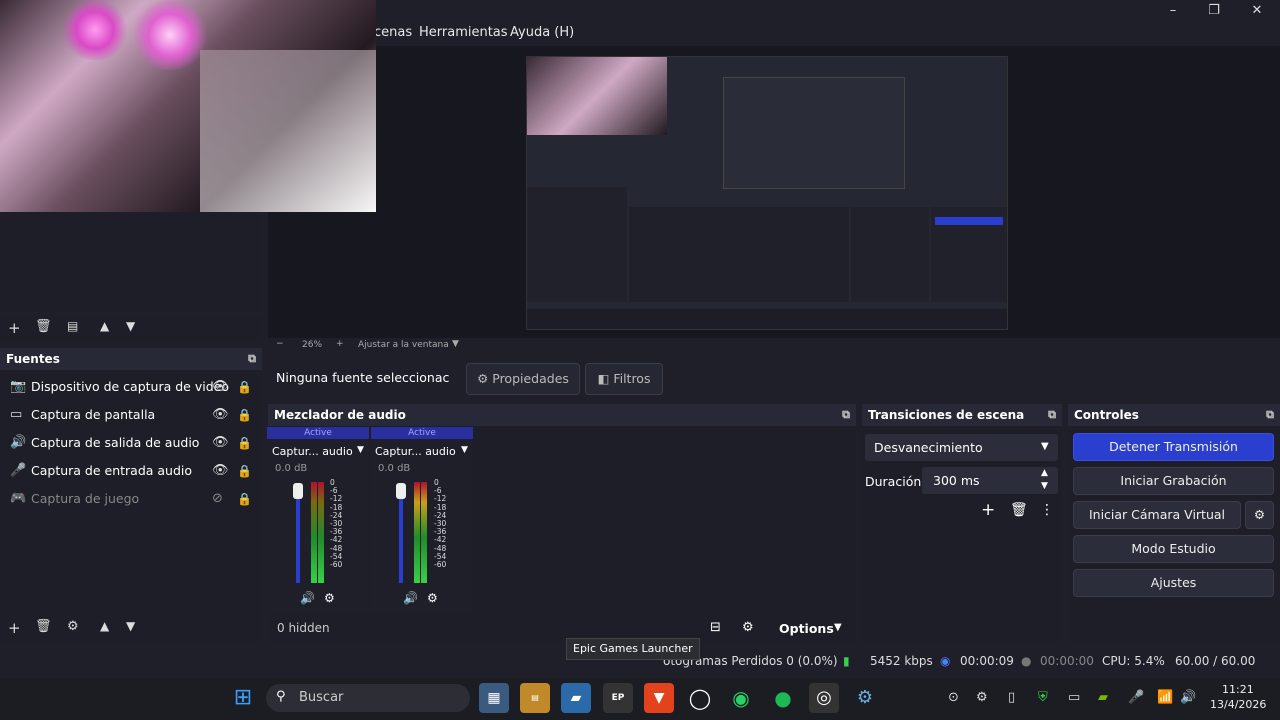 This screenshot has width=1280, height=720. I want to click on minimize-button: –, so click(1173, 11).